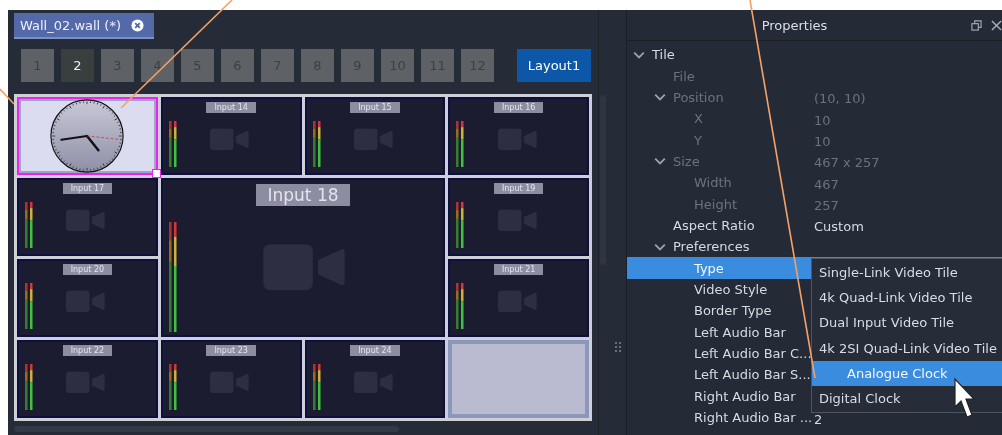  Describe the element at coordinates (303, 195) in the screenshot. I see `tile-label: Input 18` at that location.